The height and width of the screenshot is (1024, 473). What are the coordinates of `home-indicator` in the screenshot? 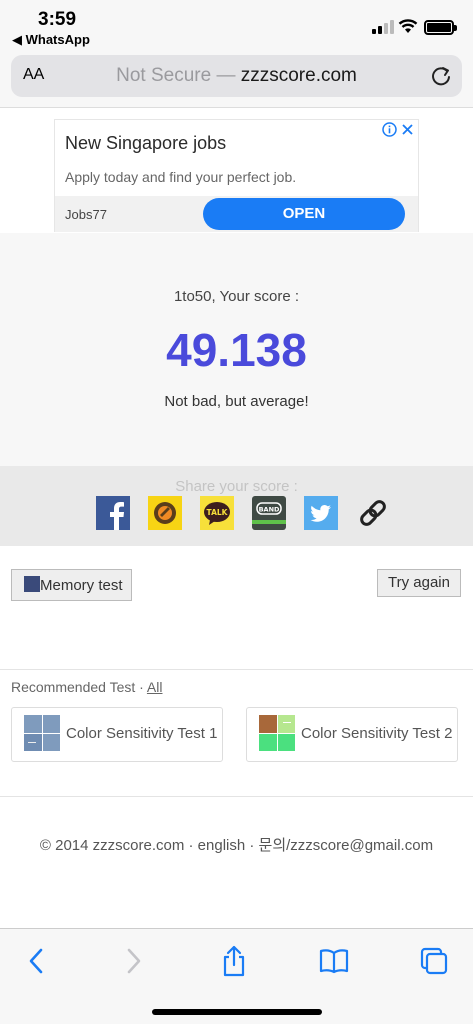 It's located at (237, 1012).